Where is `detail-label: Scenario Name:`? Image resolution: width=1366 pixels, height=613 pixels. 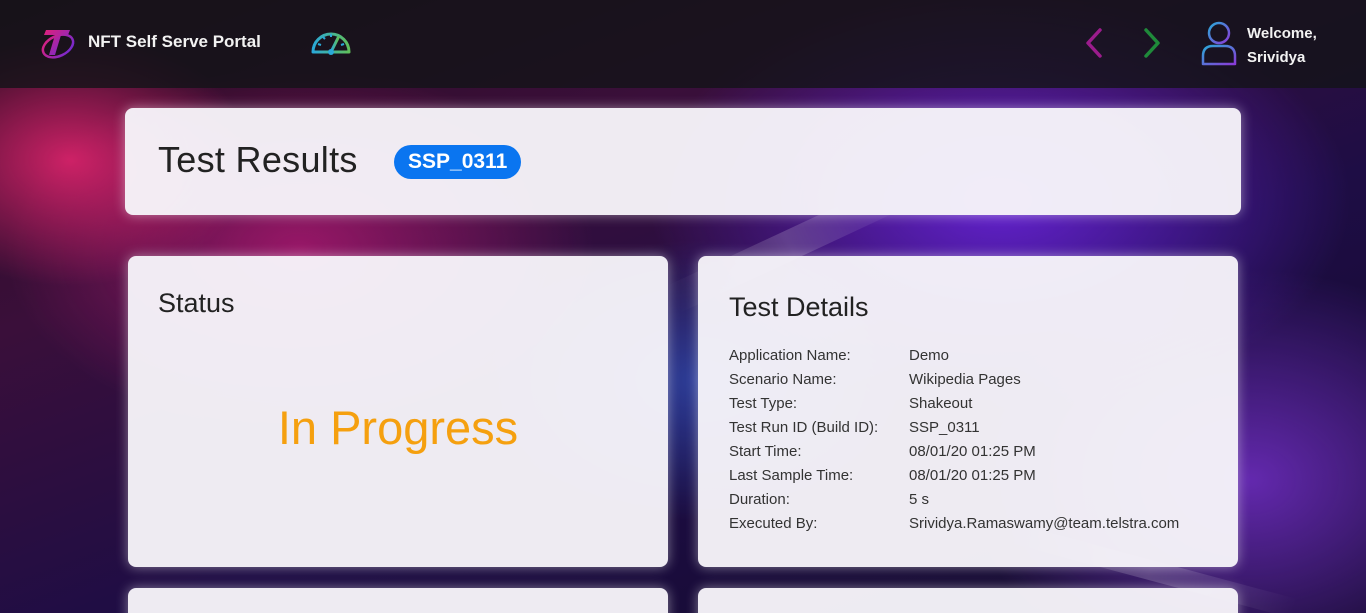
detail-label: Scenario Name: is located at coordinates (783, 379).